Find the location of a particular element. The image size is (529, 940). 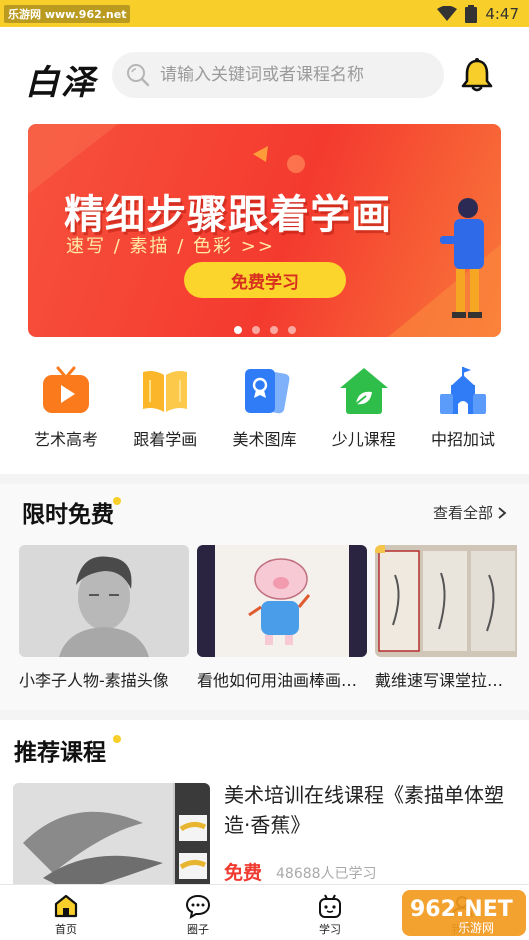

status-right: 4:47 is located at coordinates (478, 13).